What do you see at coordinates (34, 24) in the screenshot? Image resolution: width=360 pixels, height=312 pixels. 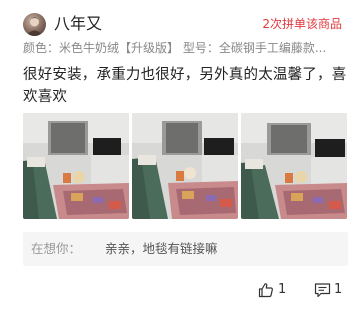 I see `avatar` at bounding box center [34, 24].